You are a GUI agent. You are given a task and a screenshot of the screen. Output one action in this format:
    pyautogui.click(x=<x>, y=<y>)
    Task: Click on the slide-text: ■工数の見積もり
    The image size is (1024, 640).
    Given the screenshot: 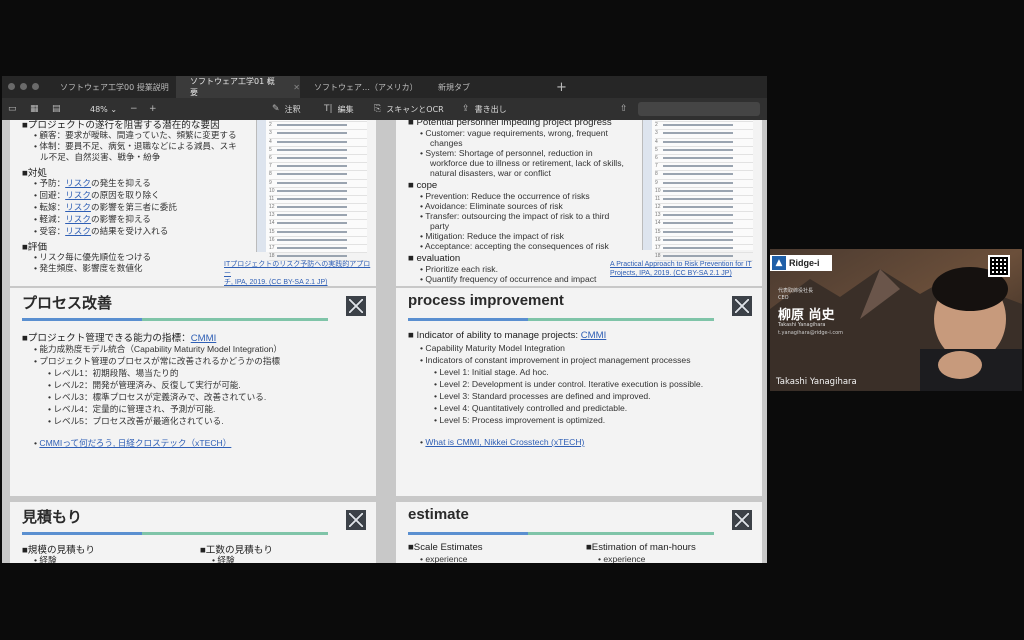 What is the action you would take?
    pyautogui.click(x=236, y=550)
    